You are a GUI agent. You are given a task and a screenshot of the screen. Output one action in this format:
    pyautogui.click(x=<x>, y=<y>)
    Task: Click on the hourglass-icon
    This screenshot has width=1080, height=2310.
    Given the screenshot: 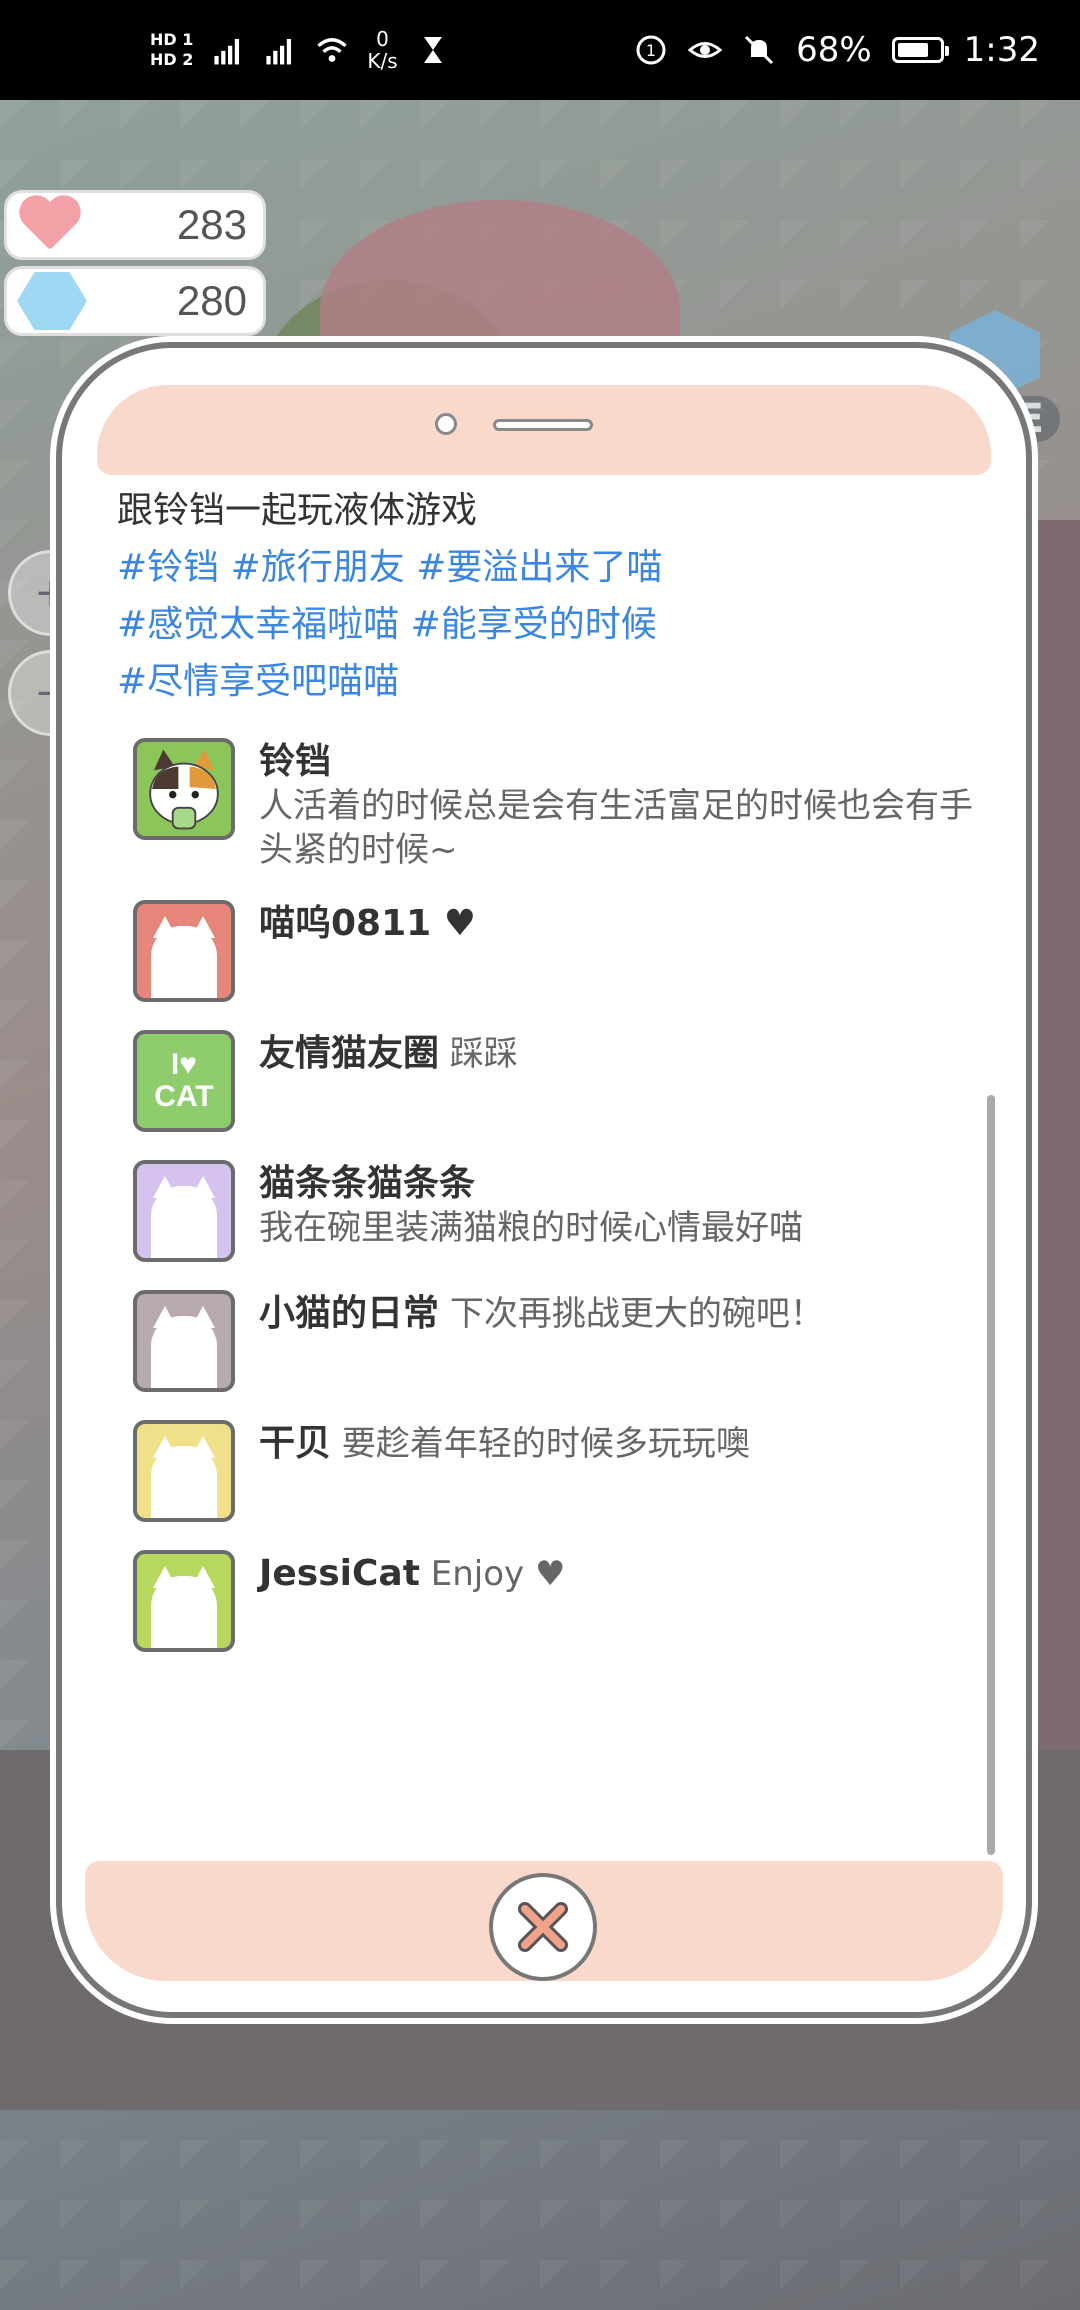 What is the action you would take?
    pyautogui.click(x=432, y=50)
    